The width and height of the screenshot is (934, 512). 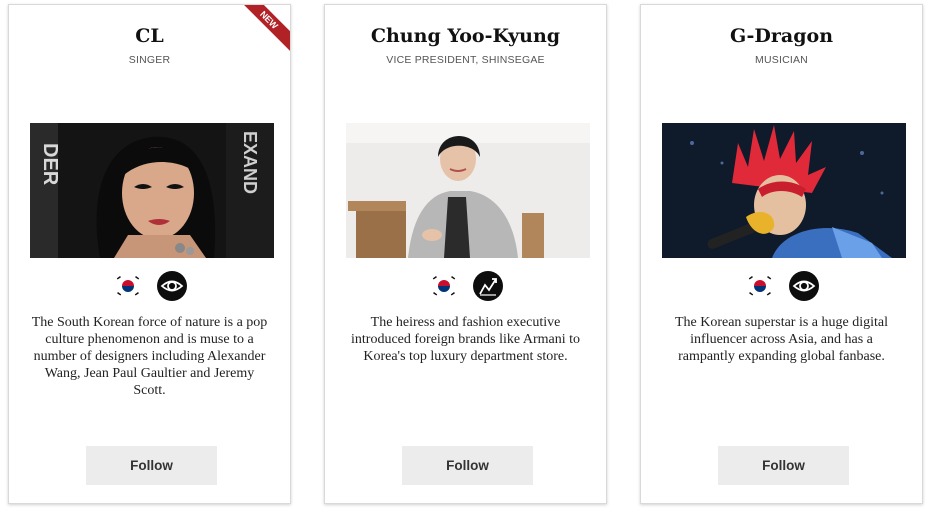 What do you see at coordinates (781, 60) in the screenshot?
I see `profile-role: MUSICIAN` at bounding box center [781, 60].